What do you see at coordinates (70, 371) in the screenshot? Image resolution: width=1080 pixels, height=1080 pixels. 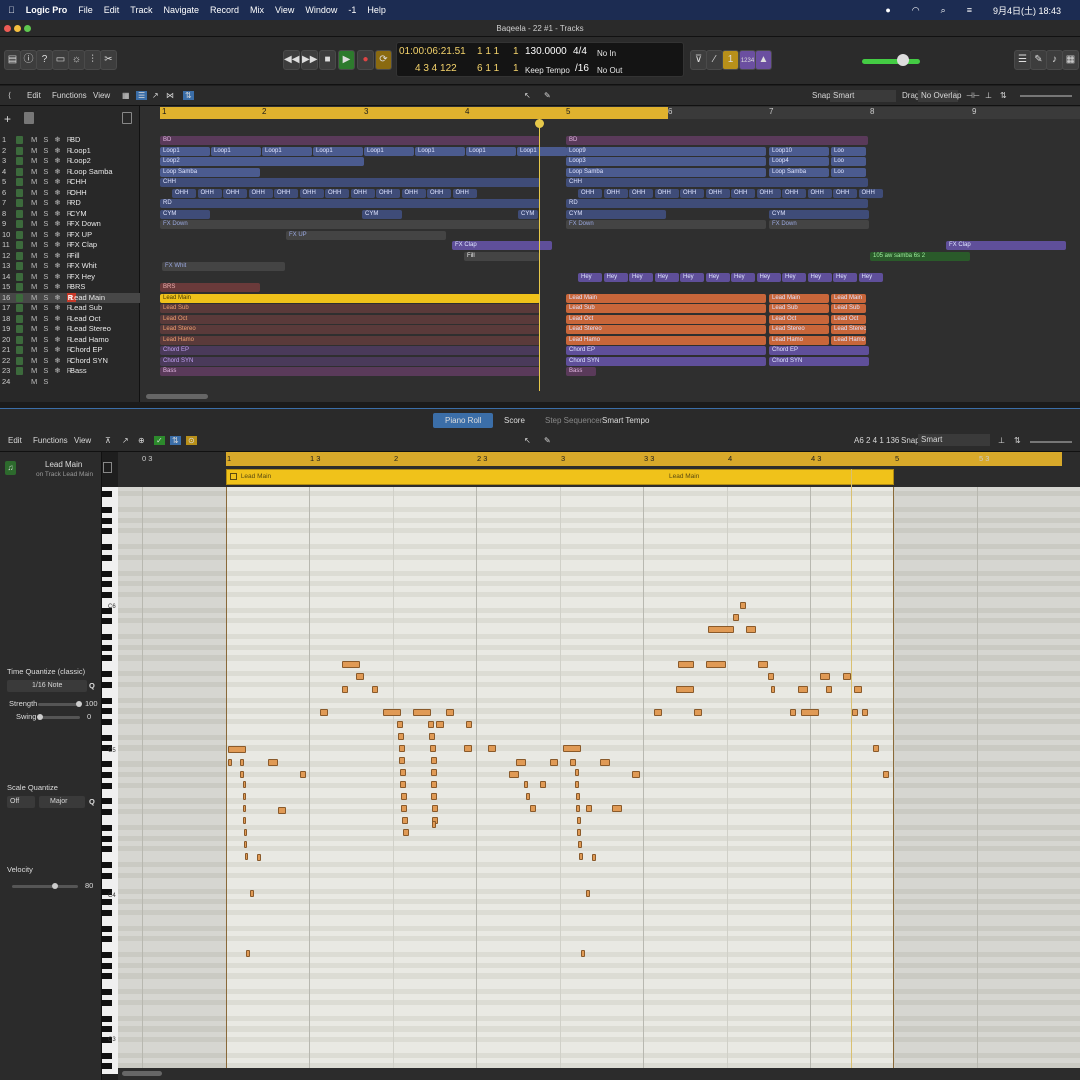 I see `track-header: 23 M S ❄ R Bass` at bounding box center [70, 371].